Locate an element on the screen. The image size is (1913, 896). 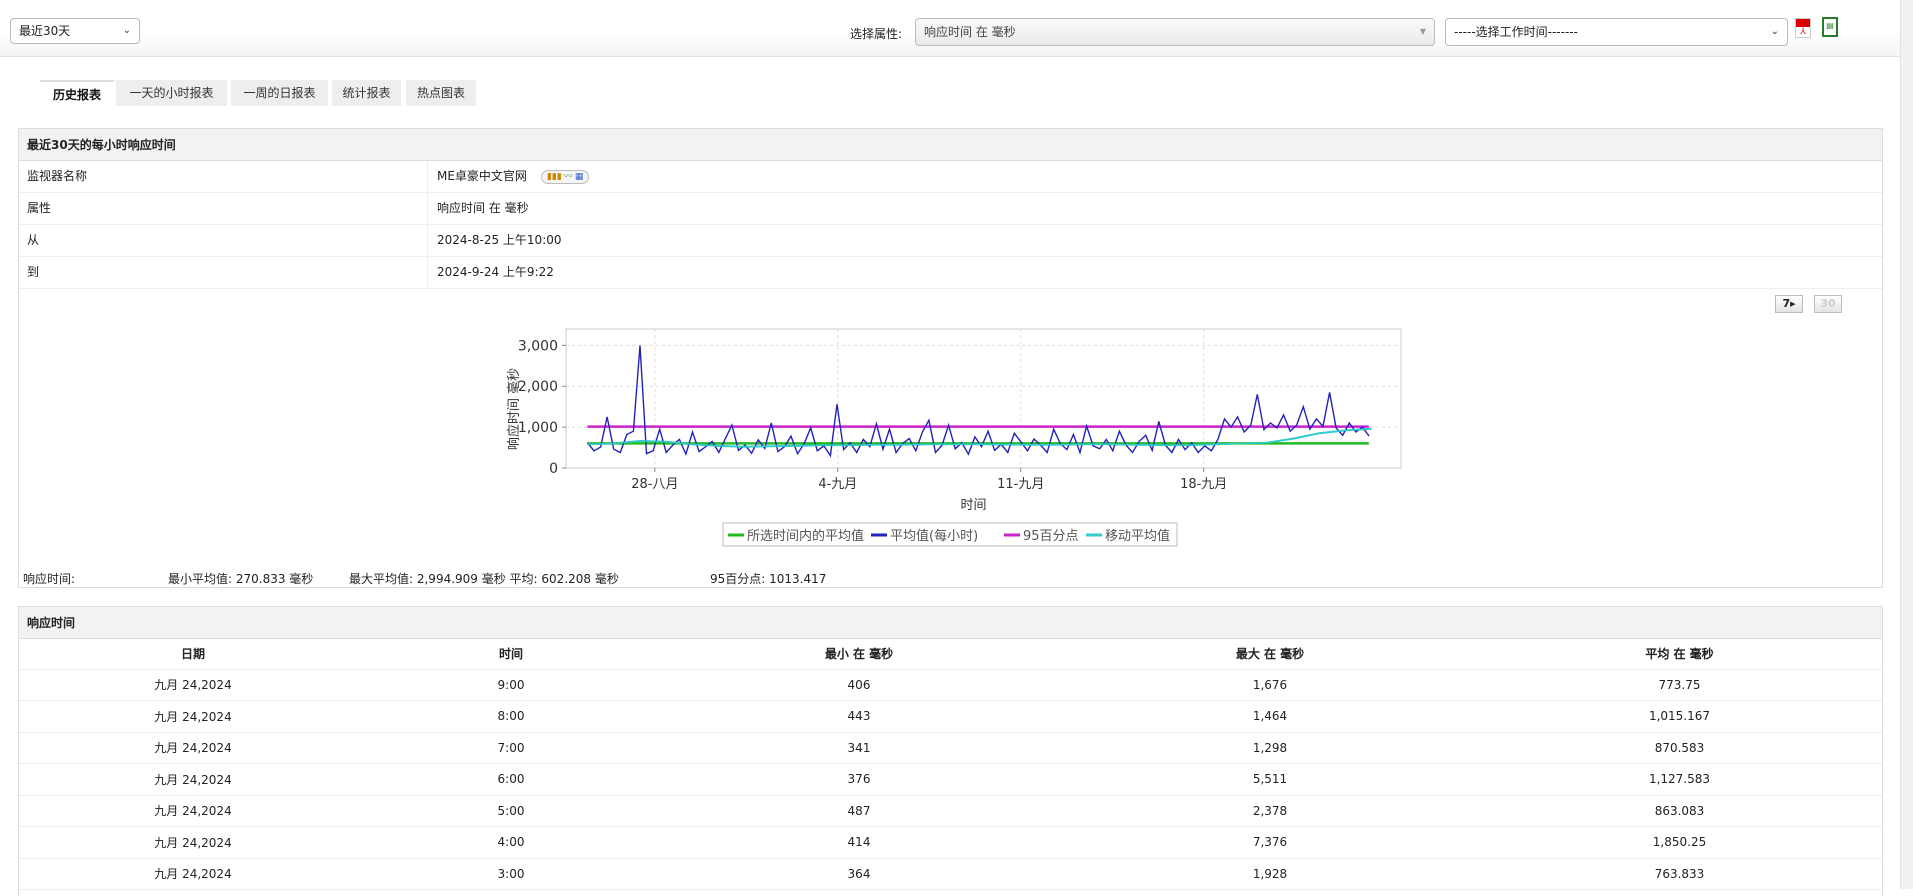
csv-icon: ▤ is located at coordinates (1830, 27).